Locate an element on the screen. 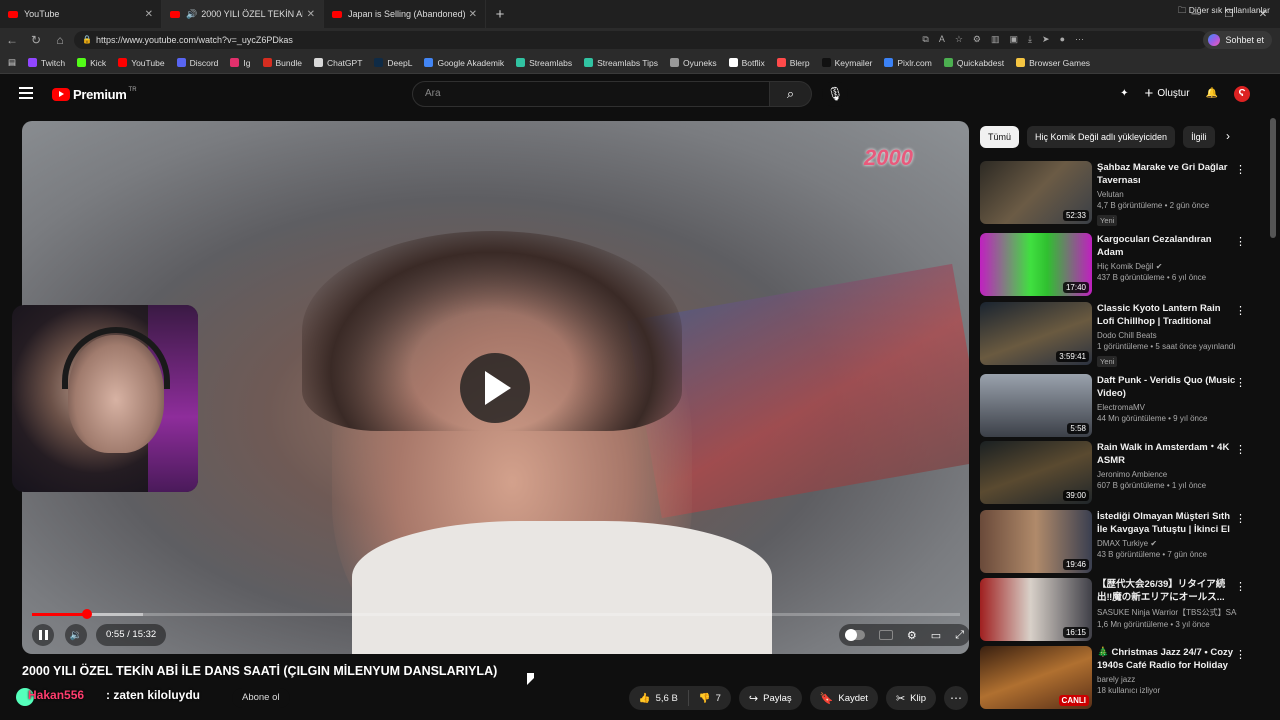 The image size is (1280, 720). bookmark-ig: Ig is located at coordinates (240, 63).